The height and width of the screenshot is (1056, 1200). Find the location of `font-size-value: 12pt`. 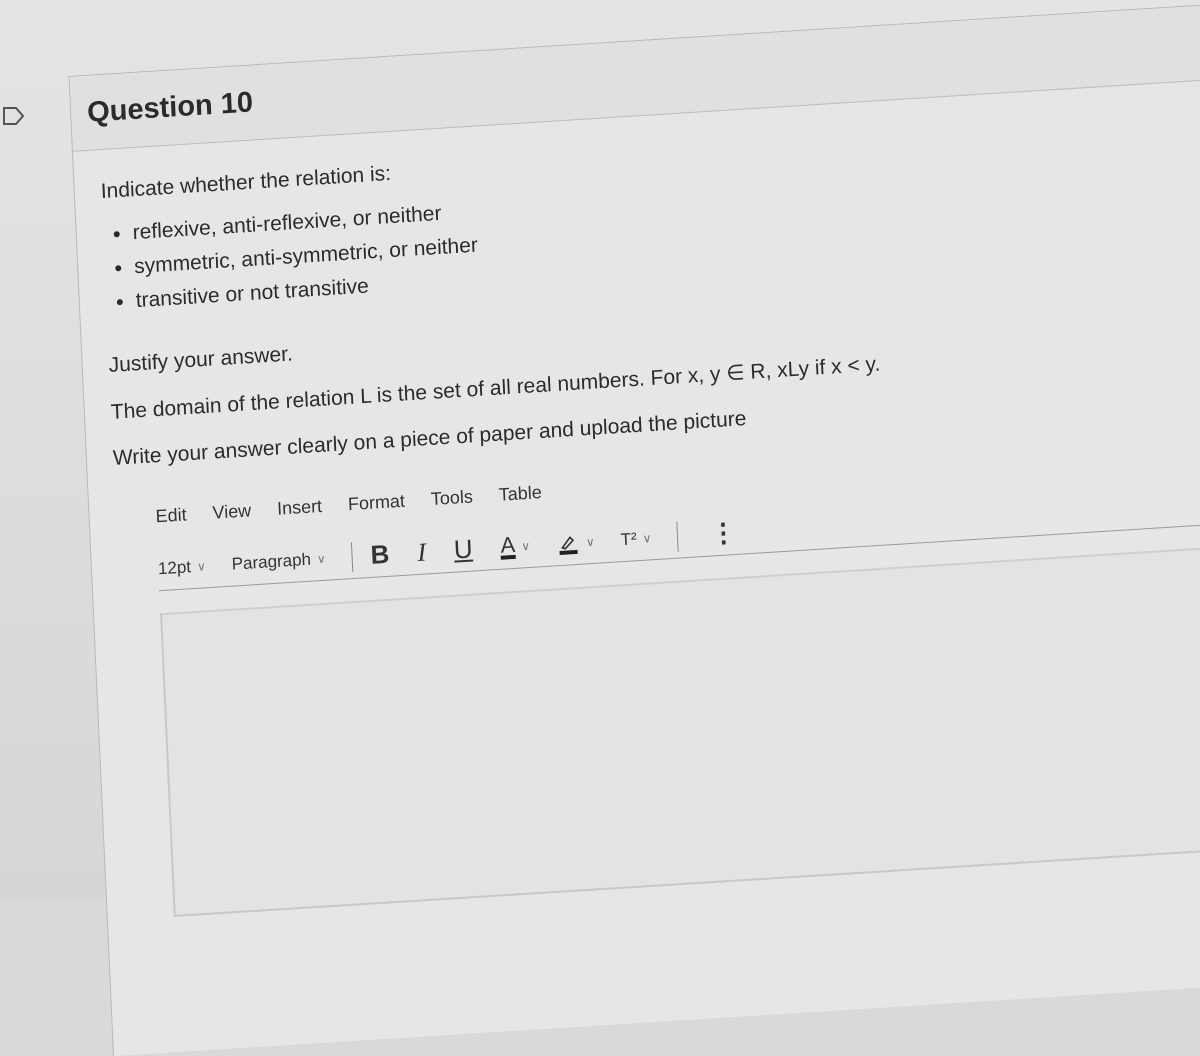

font-size-value: 12pt is located at coordinates (174, 567).